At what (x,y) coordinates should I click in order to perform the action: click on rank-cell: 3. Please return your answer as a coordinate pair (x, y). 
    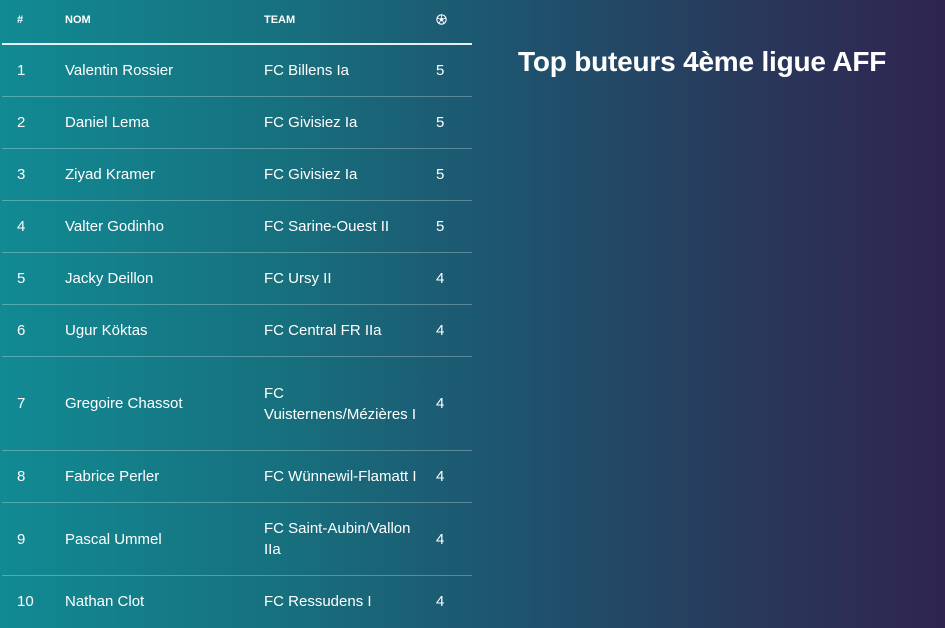
    Looking at the image, I should click on (33, 174).